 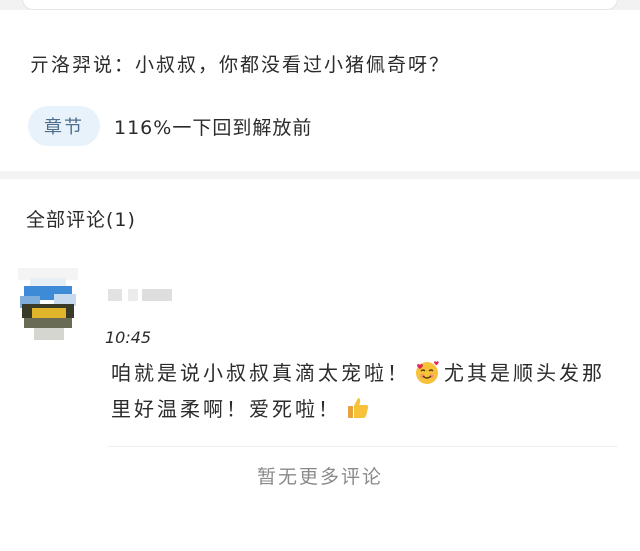 I want to click on comment-separator, so click(x=363, y=446).